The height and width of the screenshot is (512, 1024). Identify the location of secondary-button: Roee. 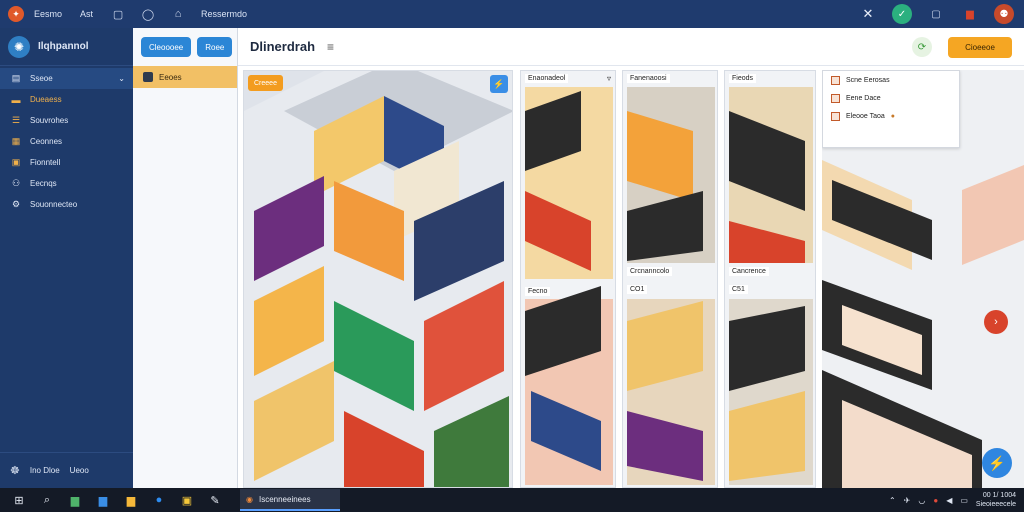
(215, 47).